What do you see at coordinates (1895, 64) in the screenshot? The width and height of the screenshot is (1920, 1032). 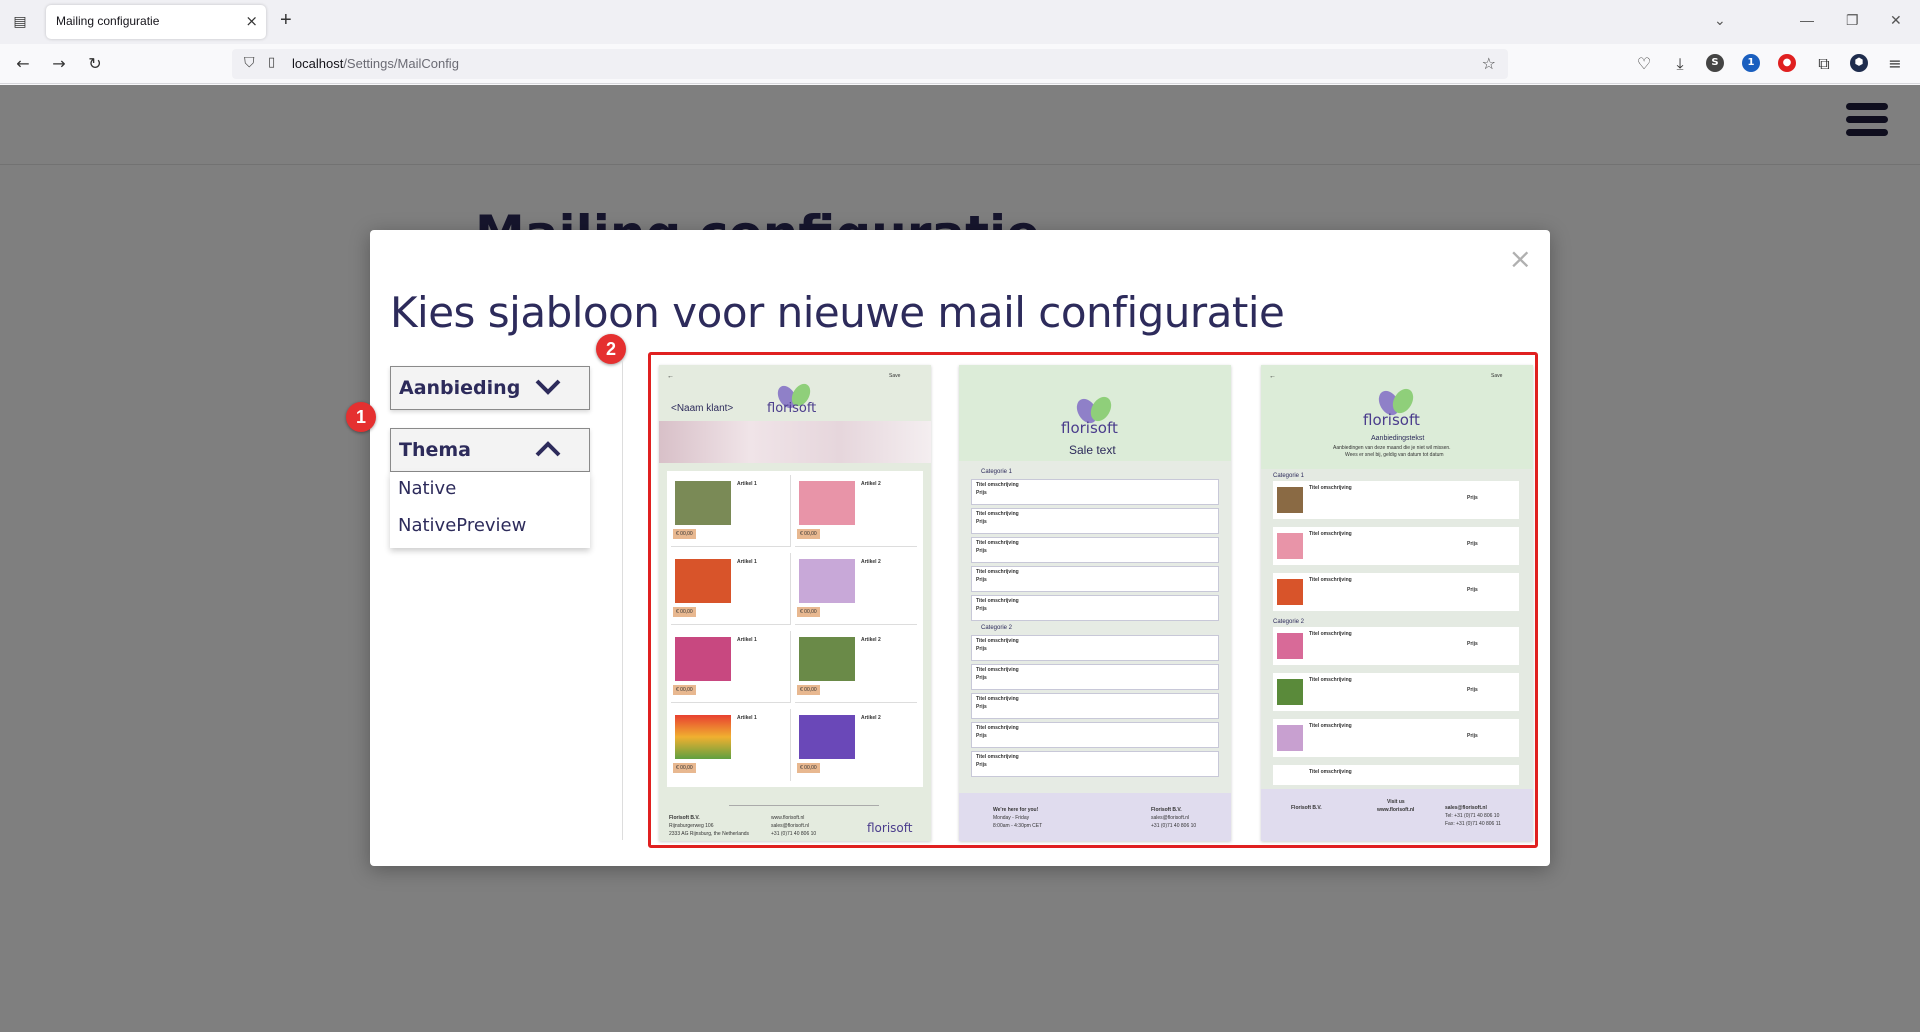 I see `app-menu-icon: ≡` at bounding box center [1895, 64].